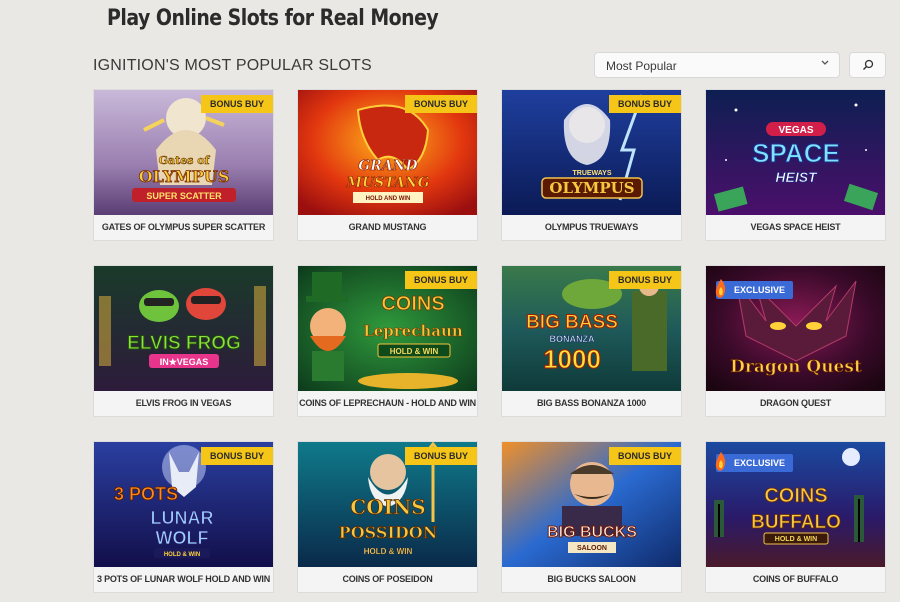 The width and height of the screenshot is (900, 602). I want to click on game-logo-line-3: 1000, so click(572, 359).